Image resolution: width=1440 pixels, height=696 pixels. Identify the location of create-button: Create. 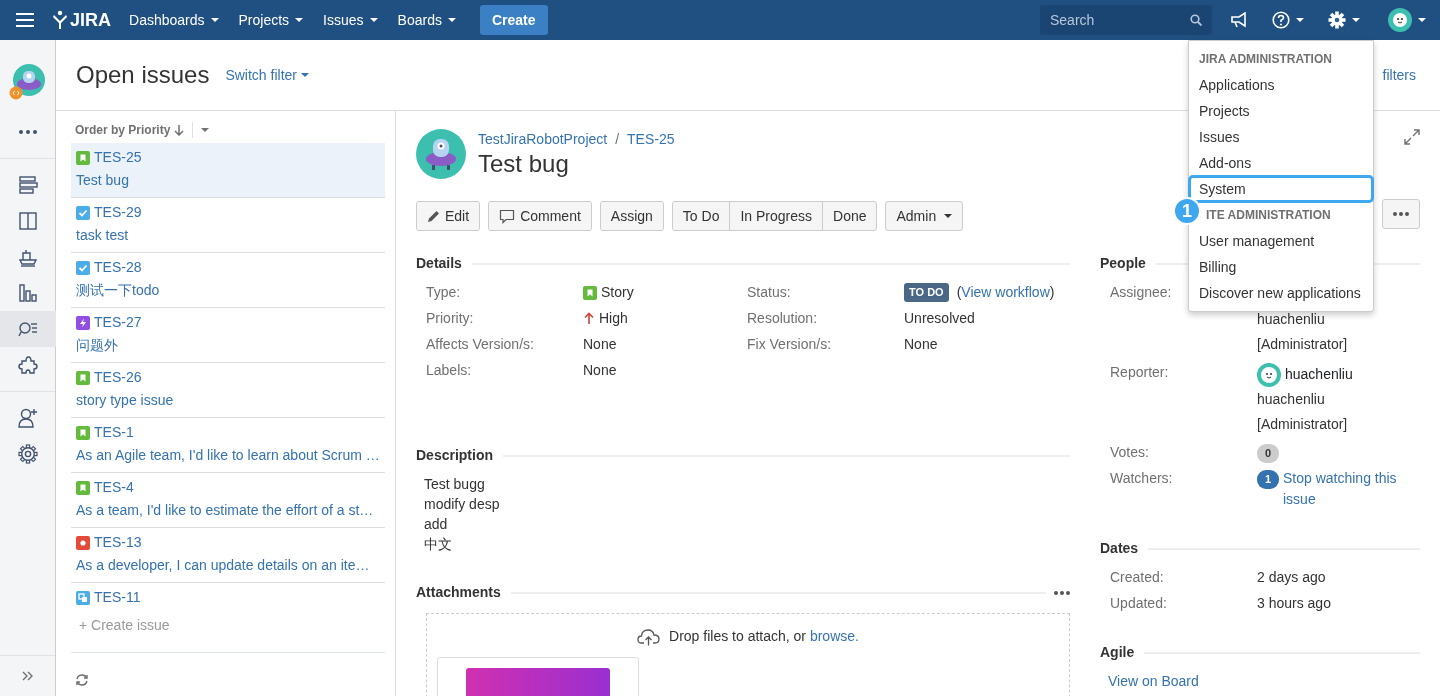
(513, 20).